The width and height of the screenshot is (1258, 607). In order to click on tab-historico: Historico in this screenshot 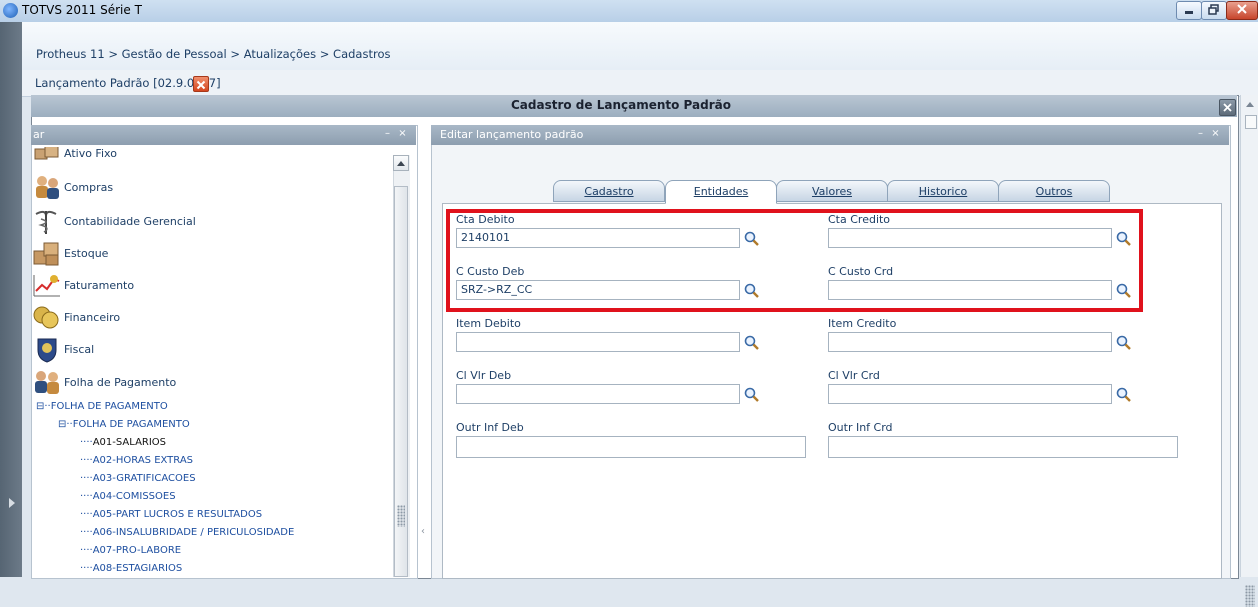, I will do `click(943, 191)`.